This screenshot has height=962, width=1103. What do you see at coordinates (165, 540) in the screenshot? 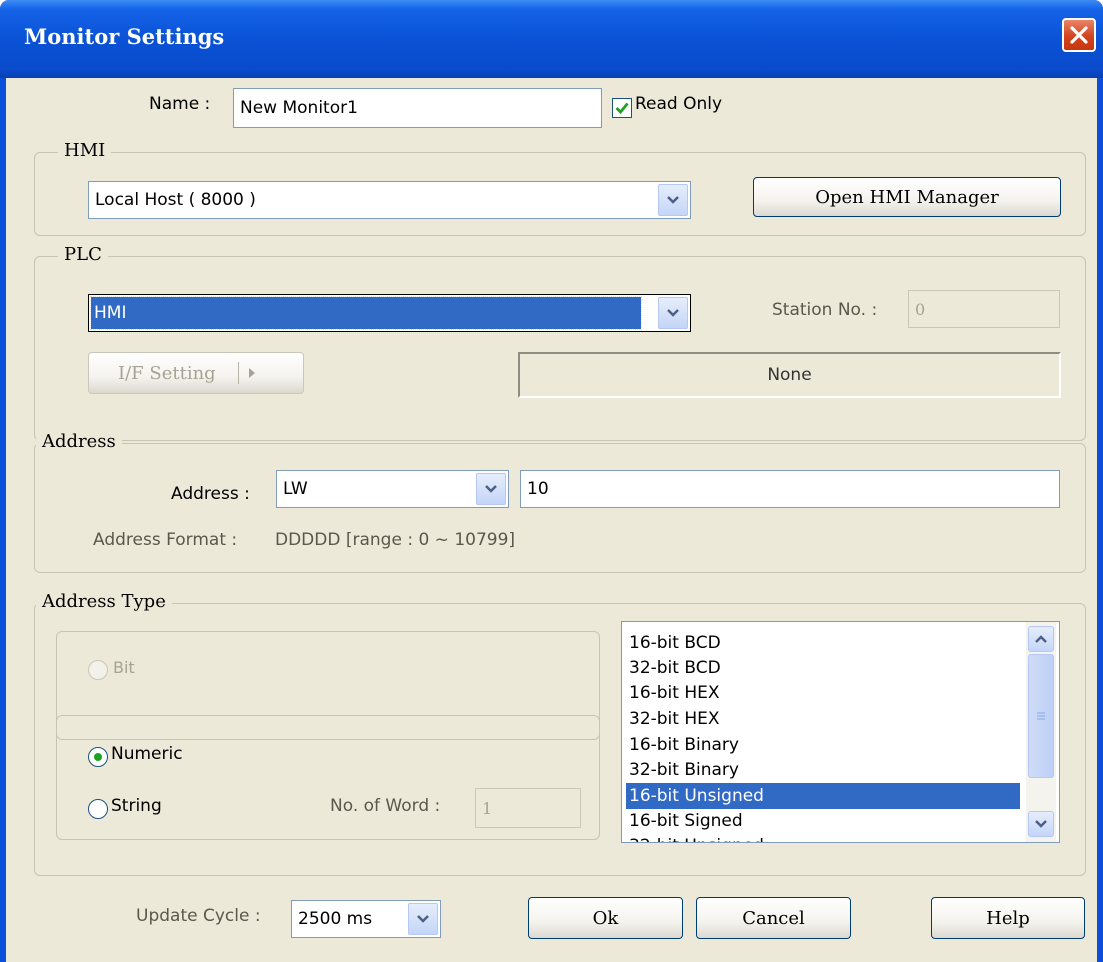
I see `address-format-label: Address Format :` at bounding box center [165, 540].